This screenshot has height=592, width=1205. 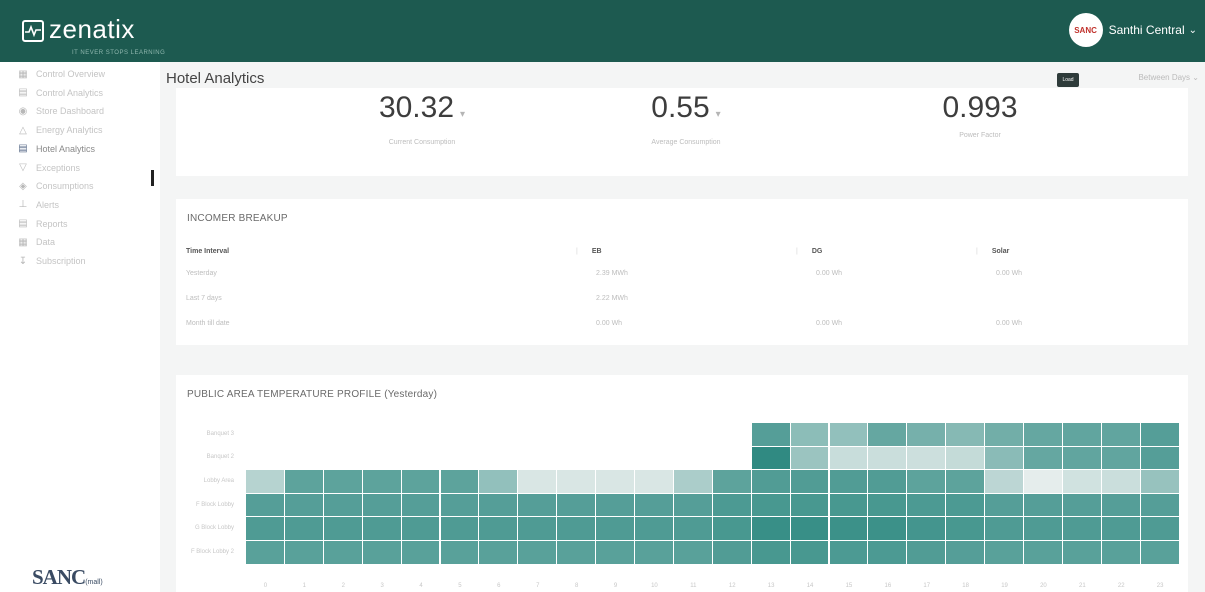 What do you see at coordinates (93, 35) in the screenshot?
I see `zenatix-logo: zenatix IT NEVER STOPS LEARNING` at bounding box center [93, 35].